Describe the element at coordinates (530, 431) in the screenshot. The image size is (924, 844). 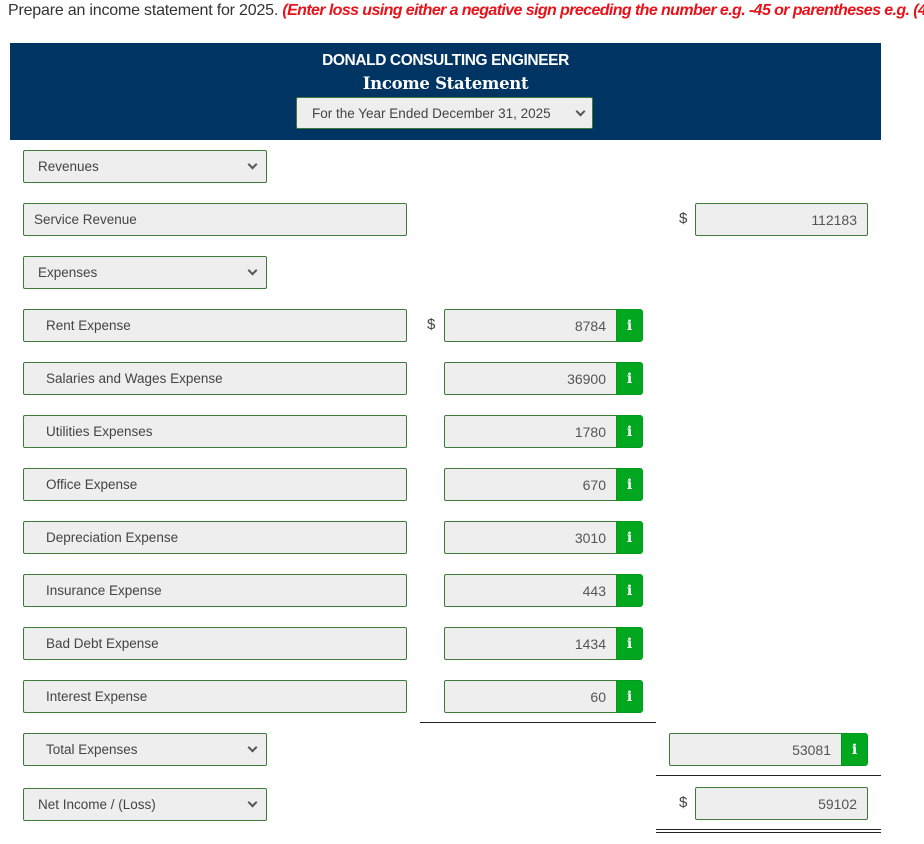
I see `expense-item-amount-field: 1780` at that location.